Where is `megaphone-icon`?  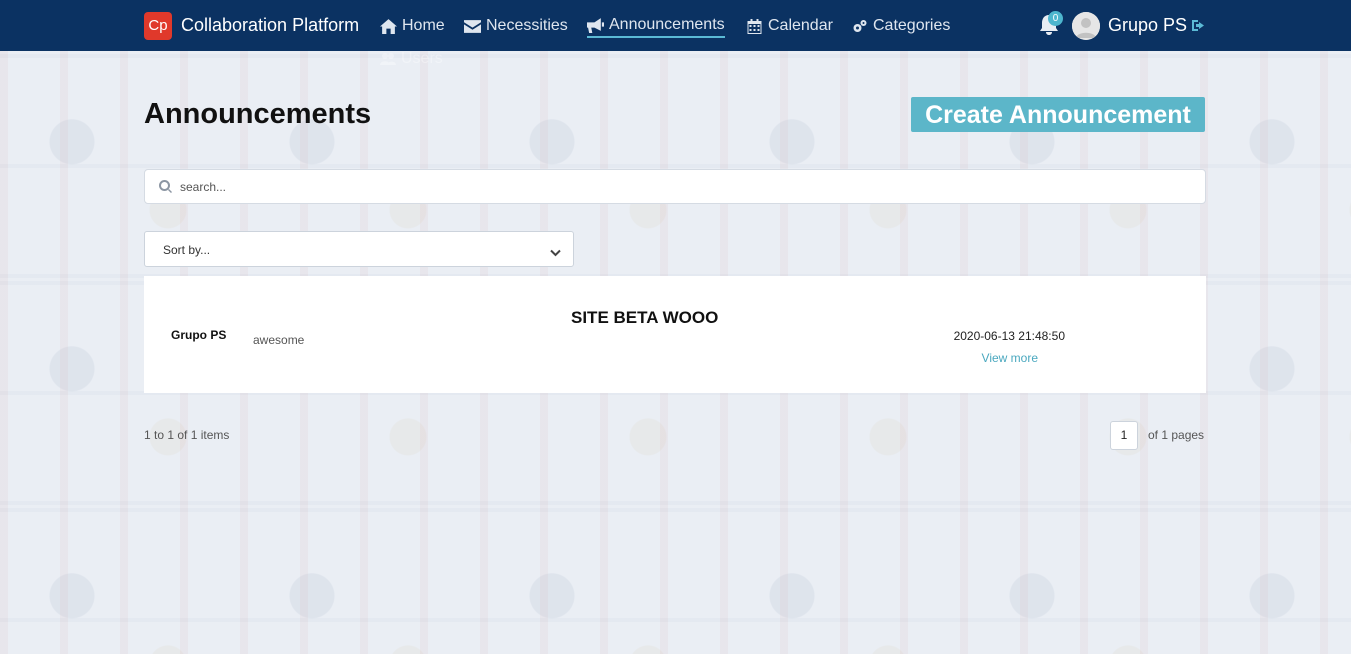
megaphone-icon is located at coordinates (595, 25).